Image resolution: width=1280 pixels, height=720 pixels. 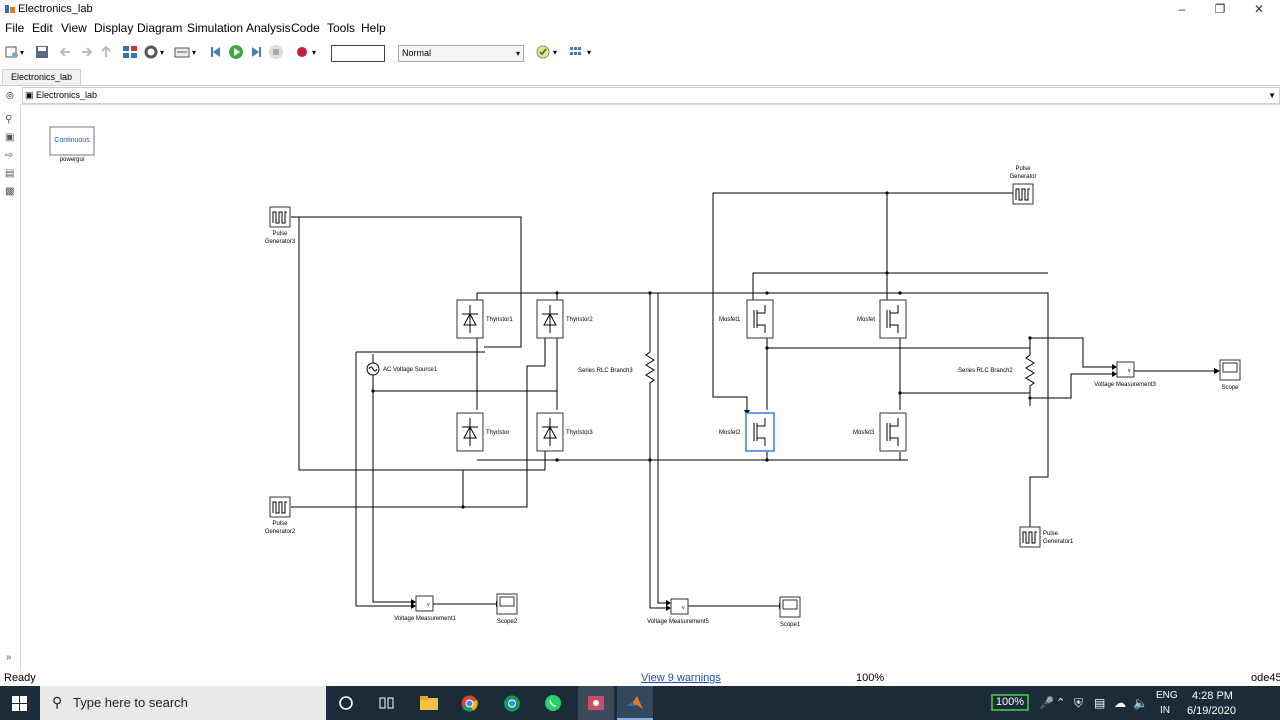 What do you see at coordinates (19, 703) in the screenshot?
I see `windows-start-icon` at bounding box center [19, 703].